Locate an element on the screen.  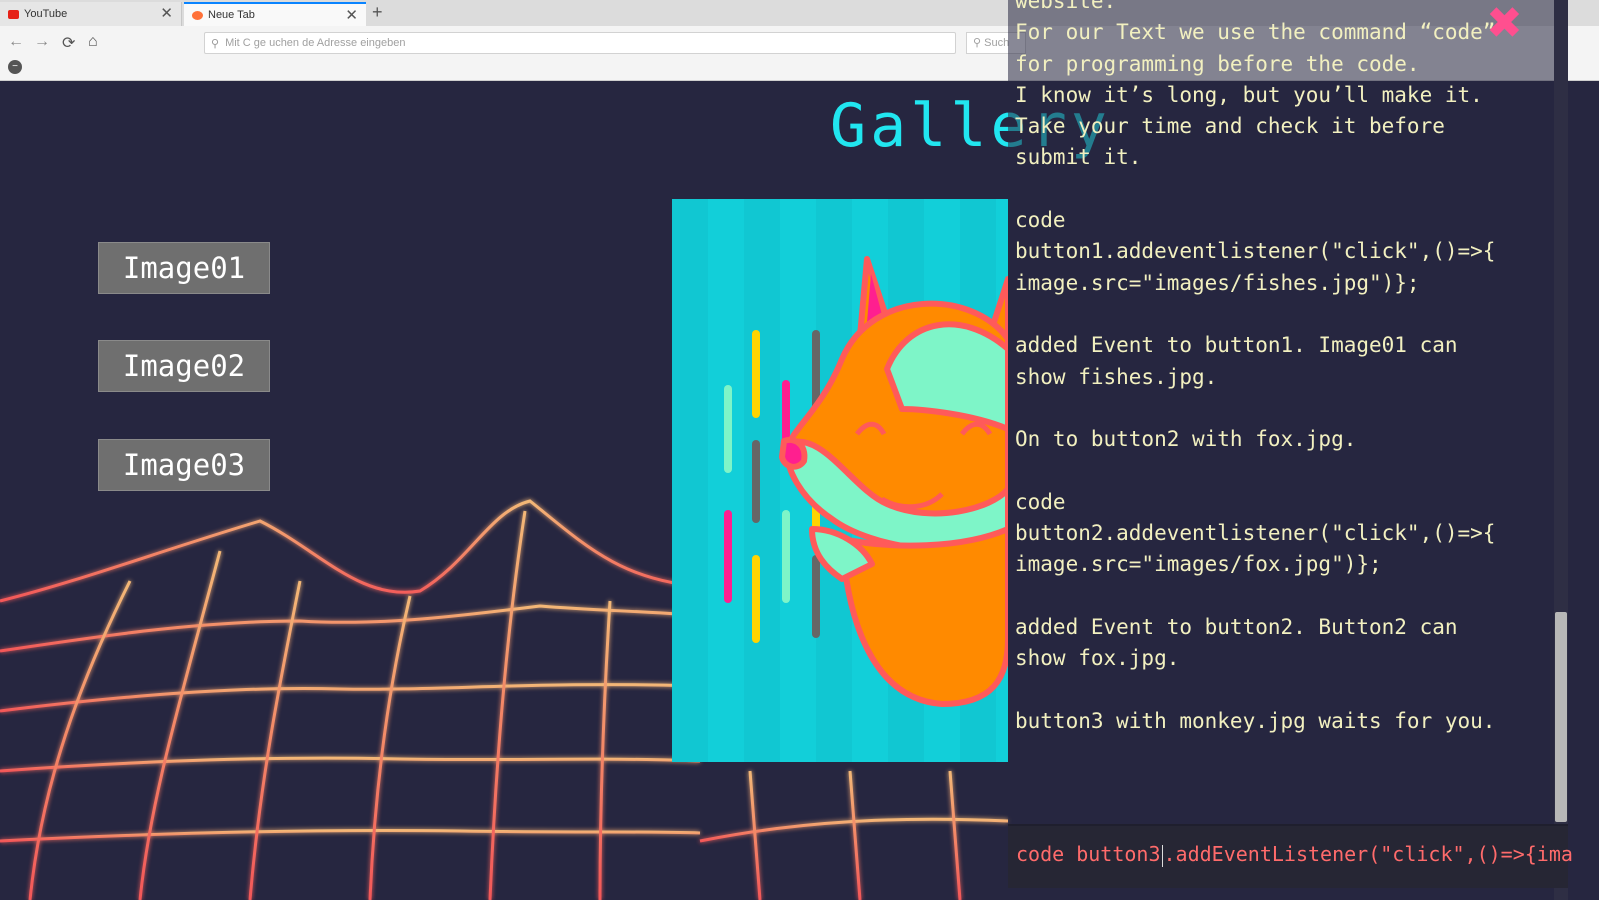
panel-line: for programming before the code. is located at coordinates (1217, 63).